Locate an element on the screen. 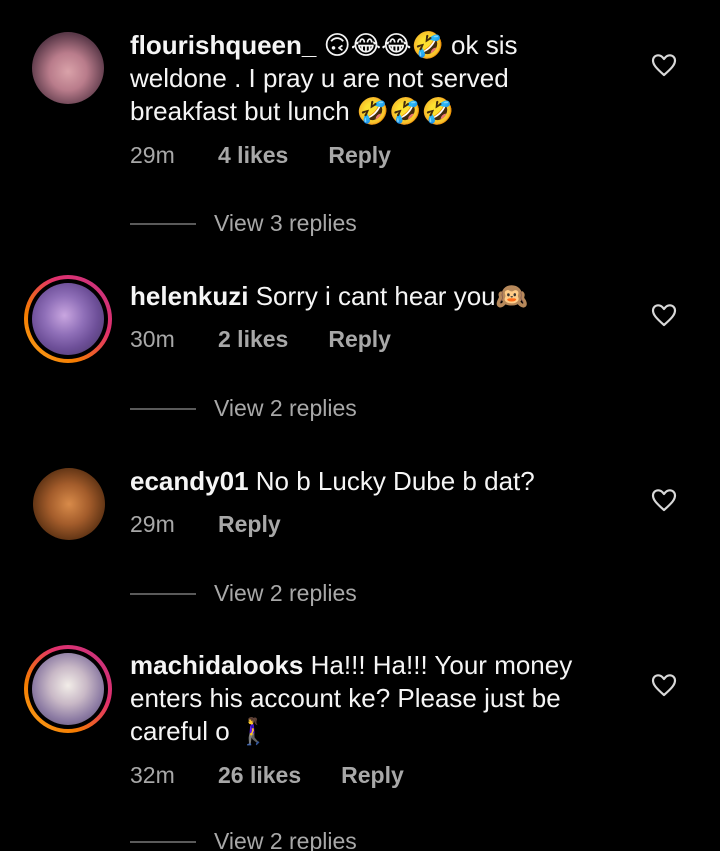  comment-time: 30m is located at coordinates (152, 339).